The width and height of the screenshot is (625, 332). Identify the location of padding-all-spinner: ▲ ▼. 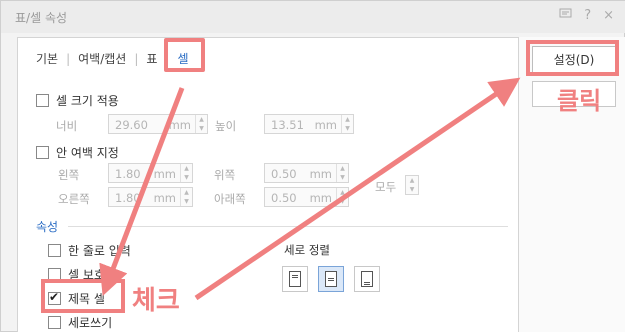
(412, 185).